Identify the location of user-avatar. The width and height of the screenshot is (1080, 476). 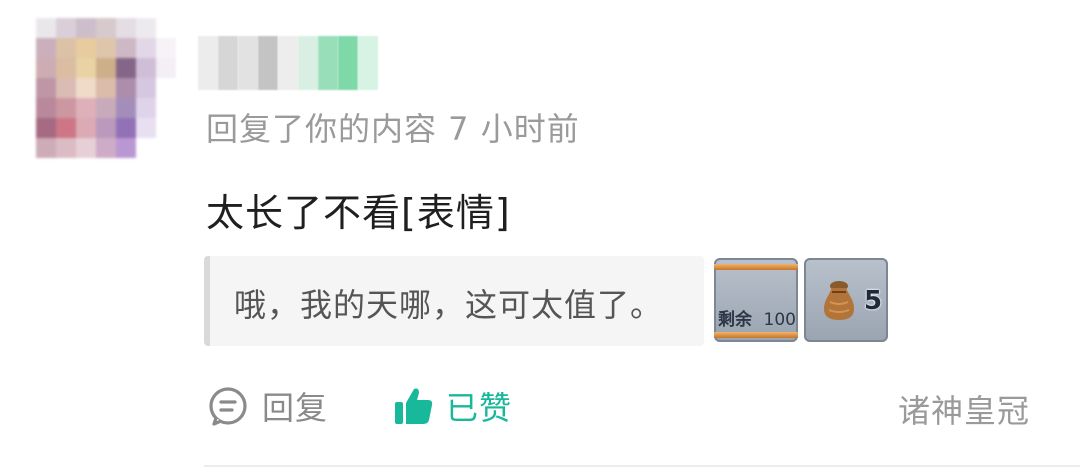
(106, 89).